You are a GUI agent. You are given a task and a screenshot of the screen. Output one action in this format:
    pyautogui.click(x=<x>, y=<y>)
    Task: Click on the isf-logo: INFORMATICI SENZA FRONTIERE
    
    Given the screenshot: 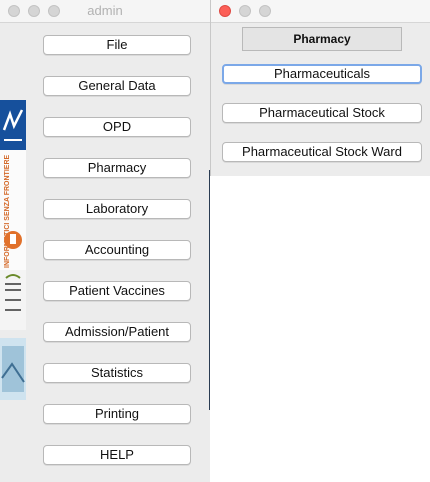 What is the action you would take?
    pyautogui.click(x=13, y=210)
    